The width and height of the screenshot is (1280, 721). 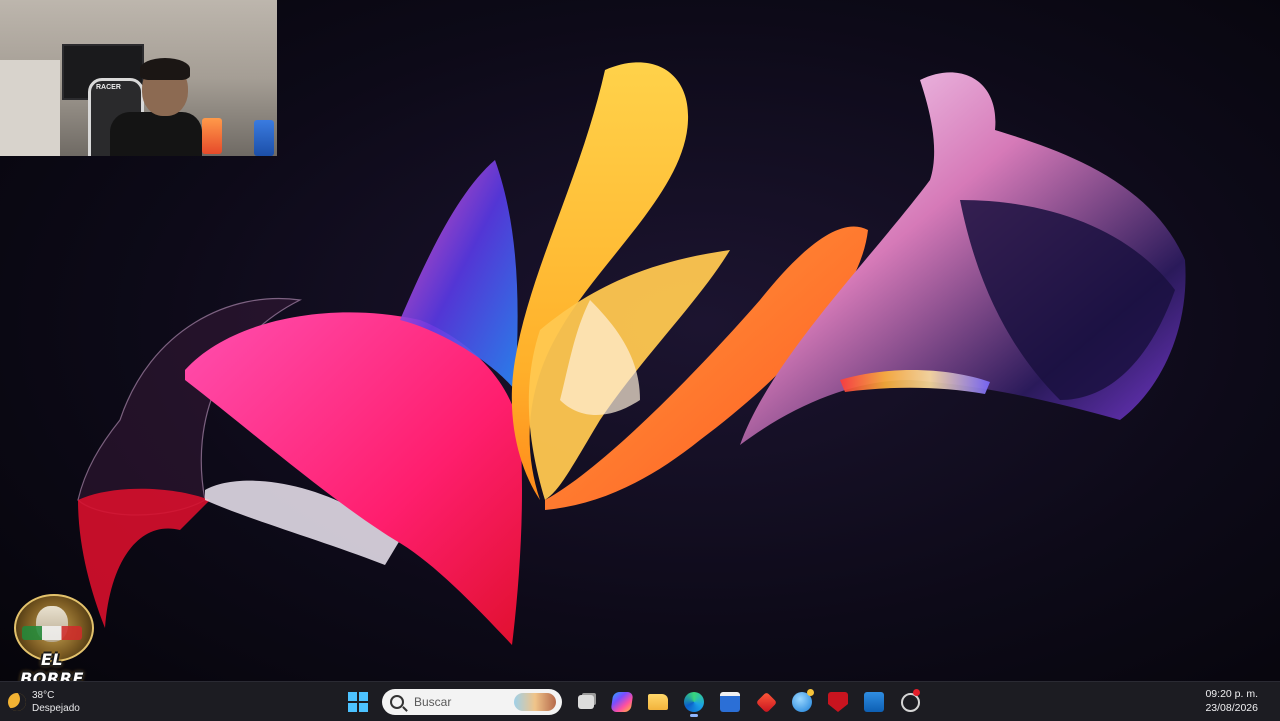 I want to click on mcafee-button, so click(x=838, y=702).